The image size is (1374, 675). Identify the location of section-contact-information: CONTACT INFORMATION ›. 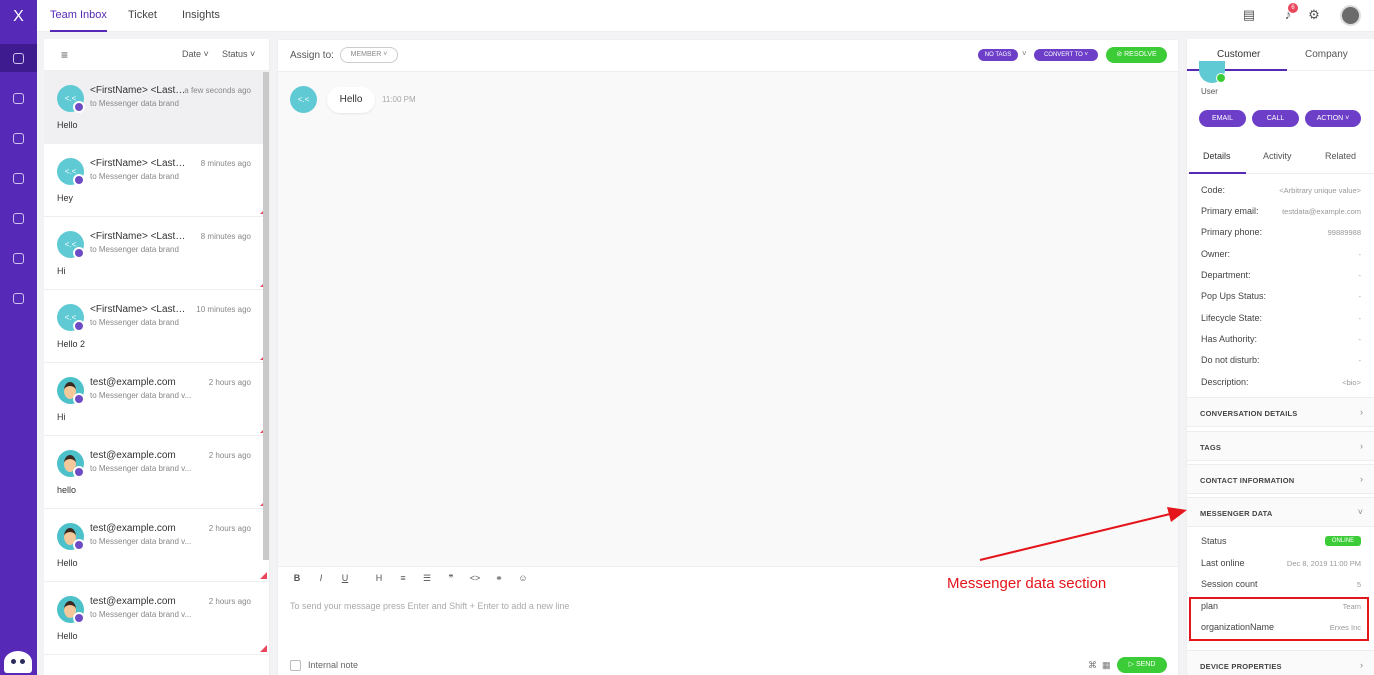
(1280, 479).